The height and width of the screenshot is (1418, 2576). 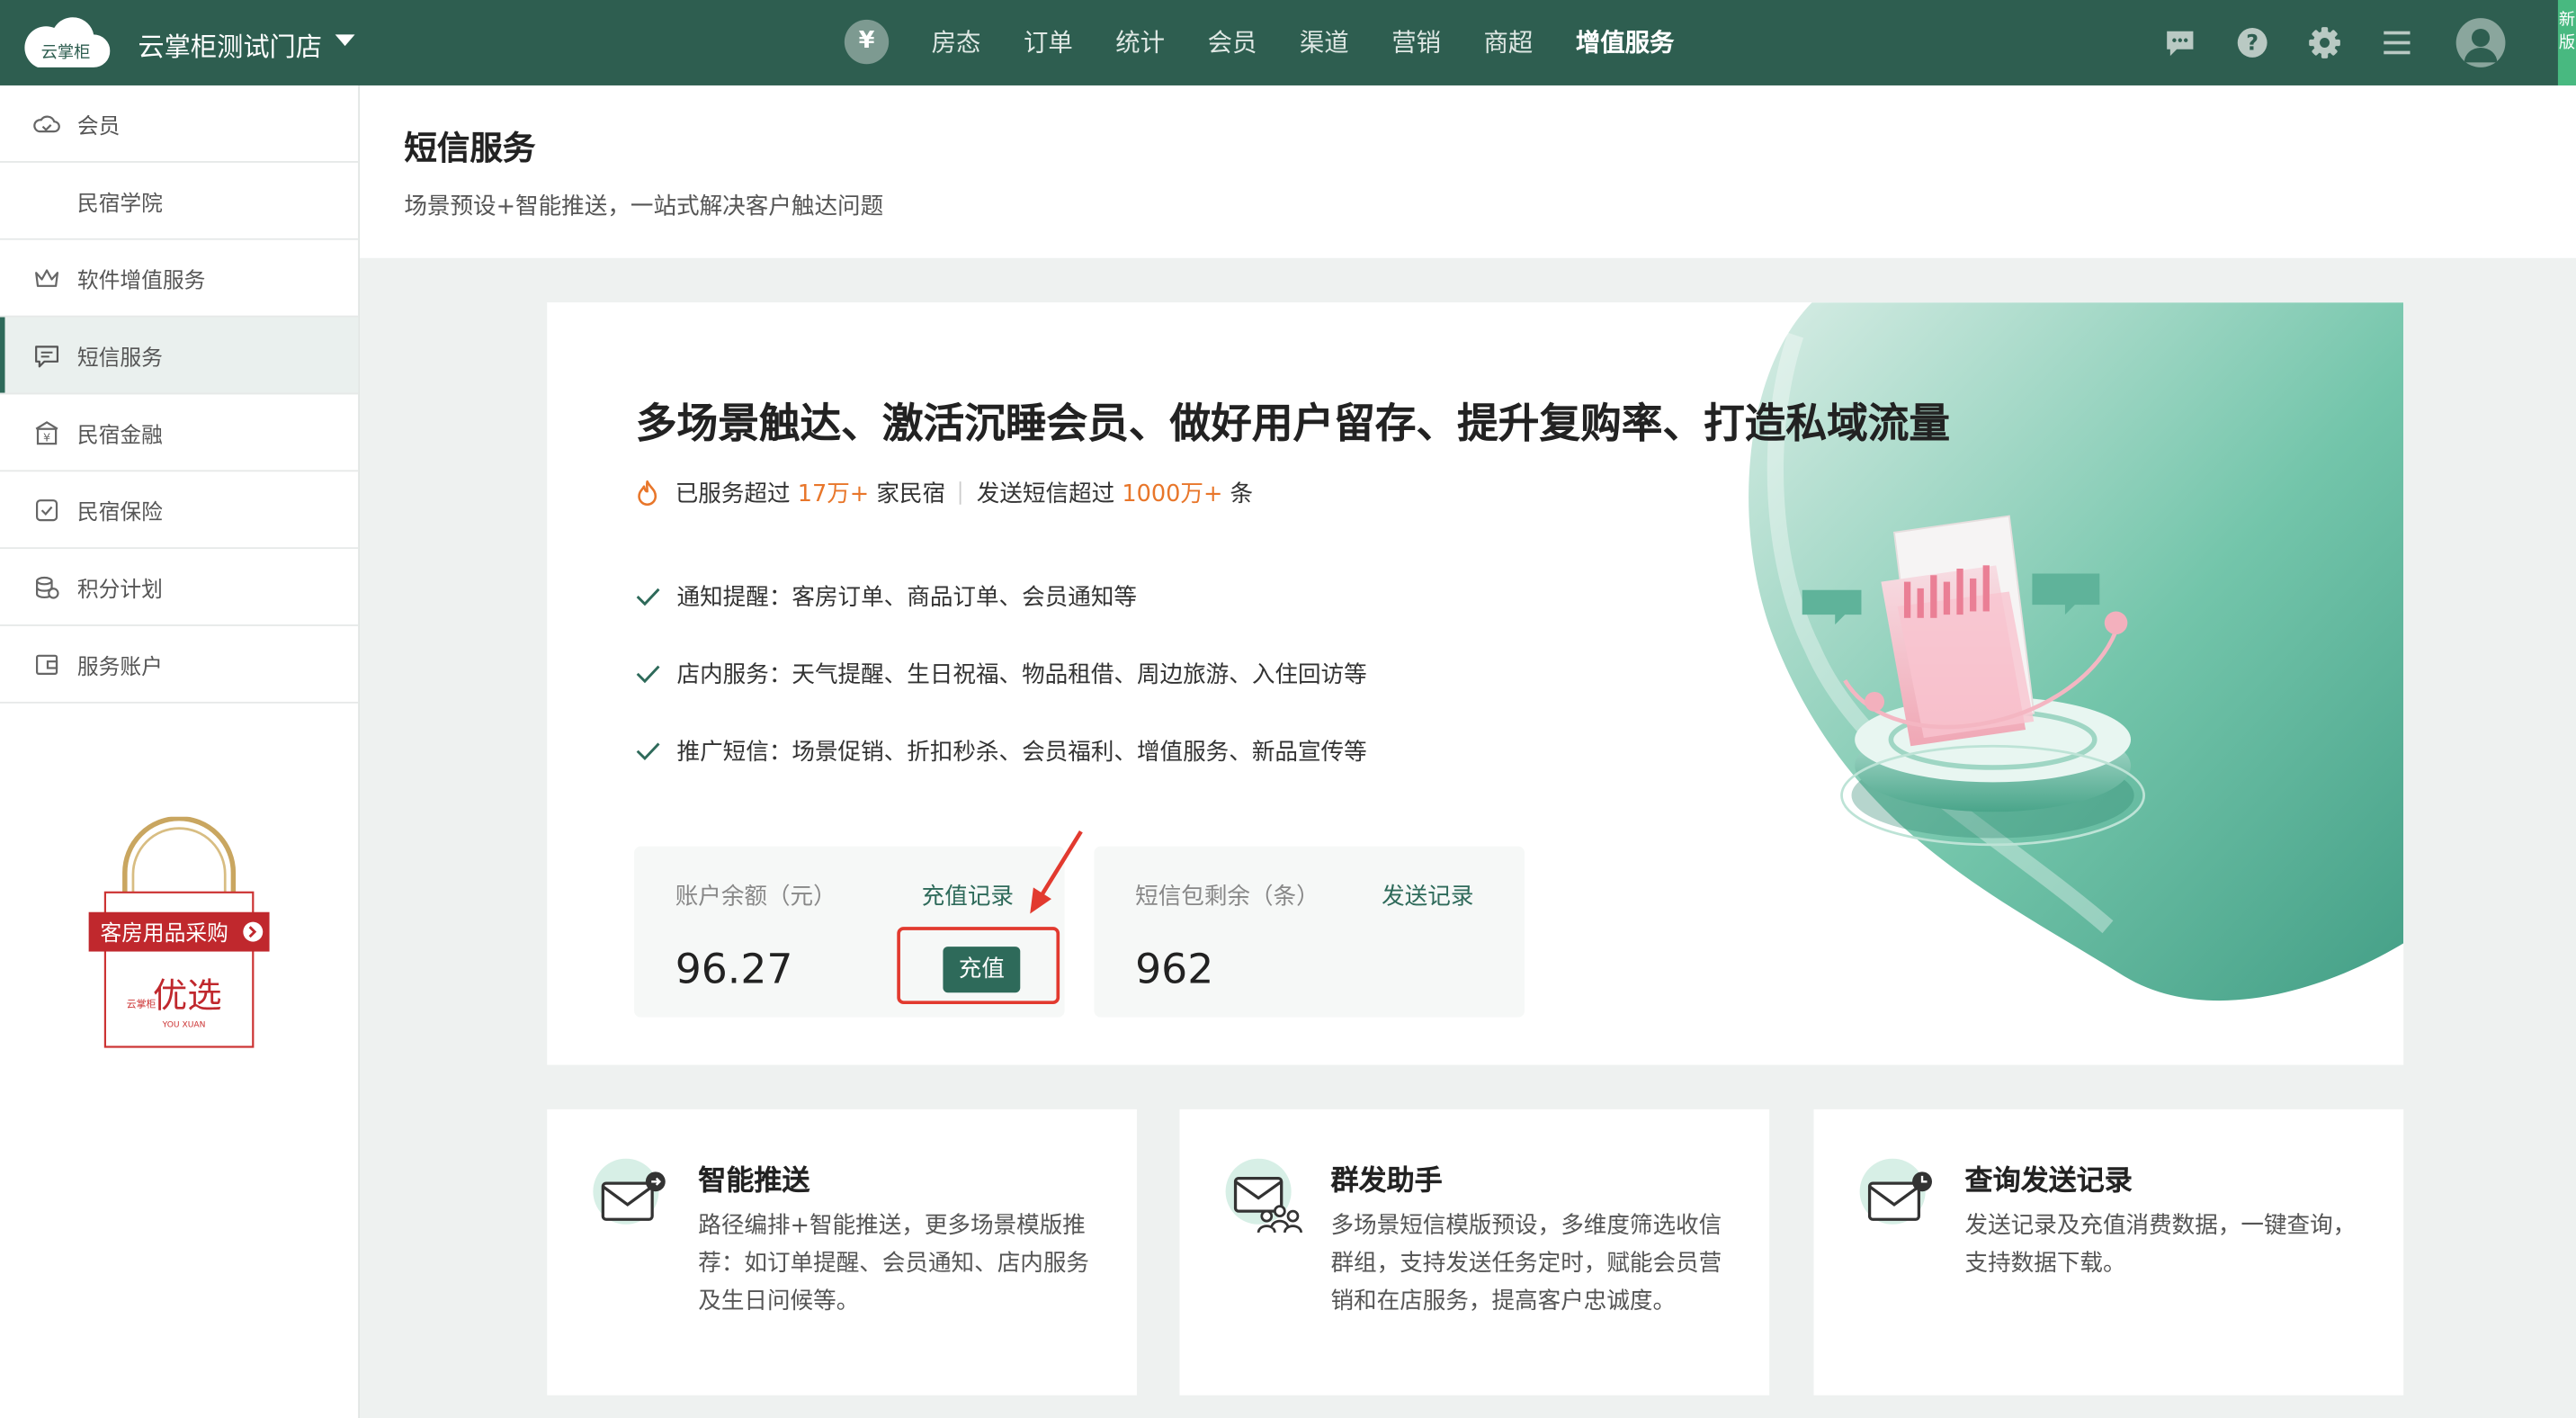 I want to click on card-title: 智能推送, so click(x=754, y=1181).